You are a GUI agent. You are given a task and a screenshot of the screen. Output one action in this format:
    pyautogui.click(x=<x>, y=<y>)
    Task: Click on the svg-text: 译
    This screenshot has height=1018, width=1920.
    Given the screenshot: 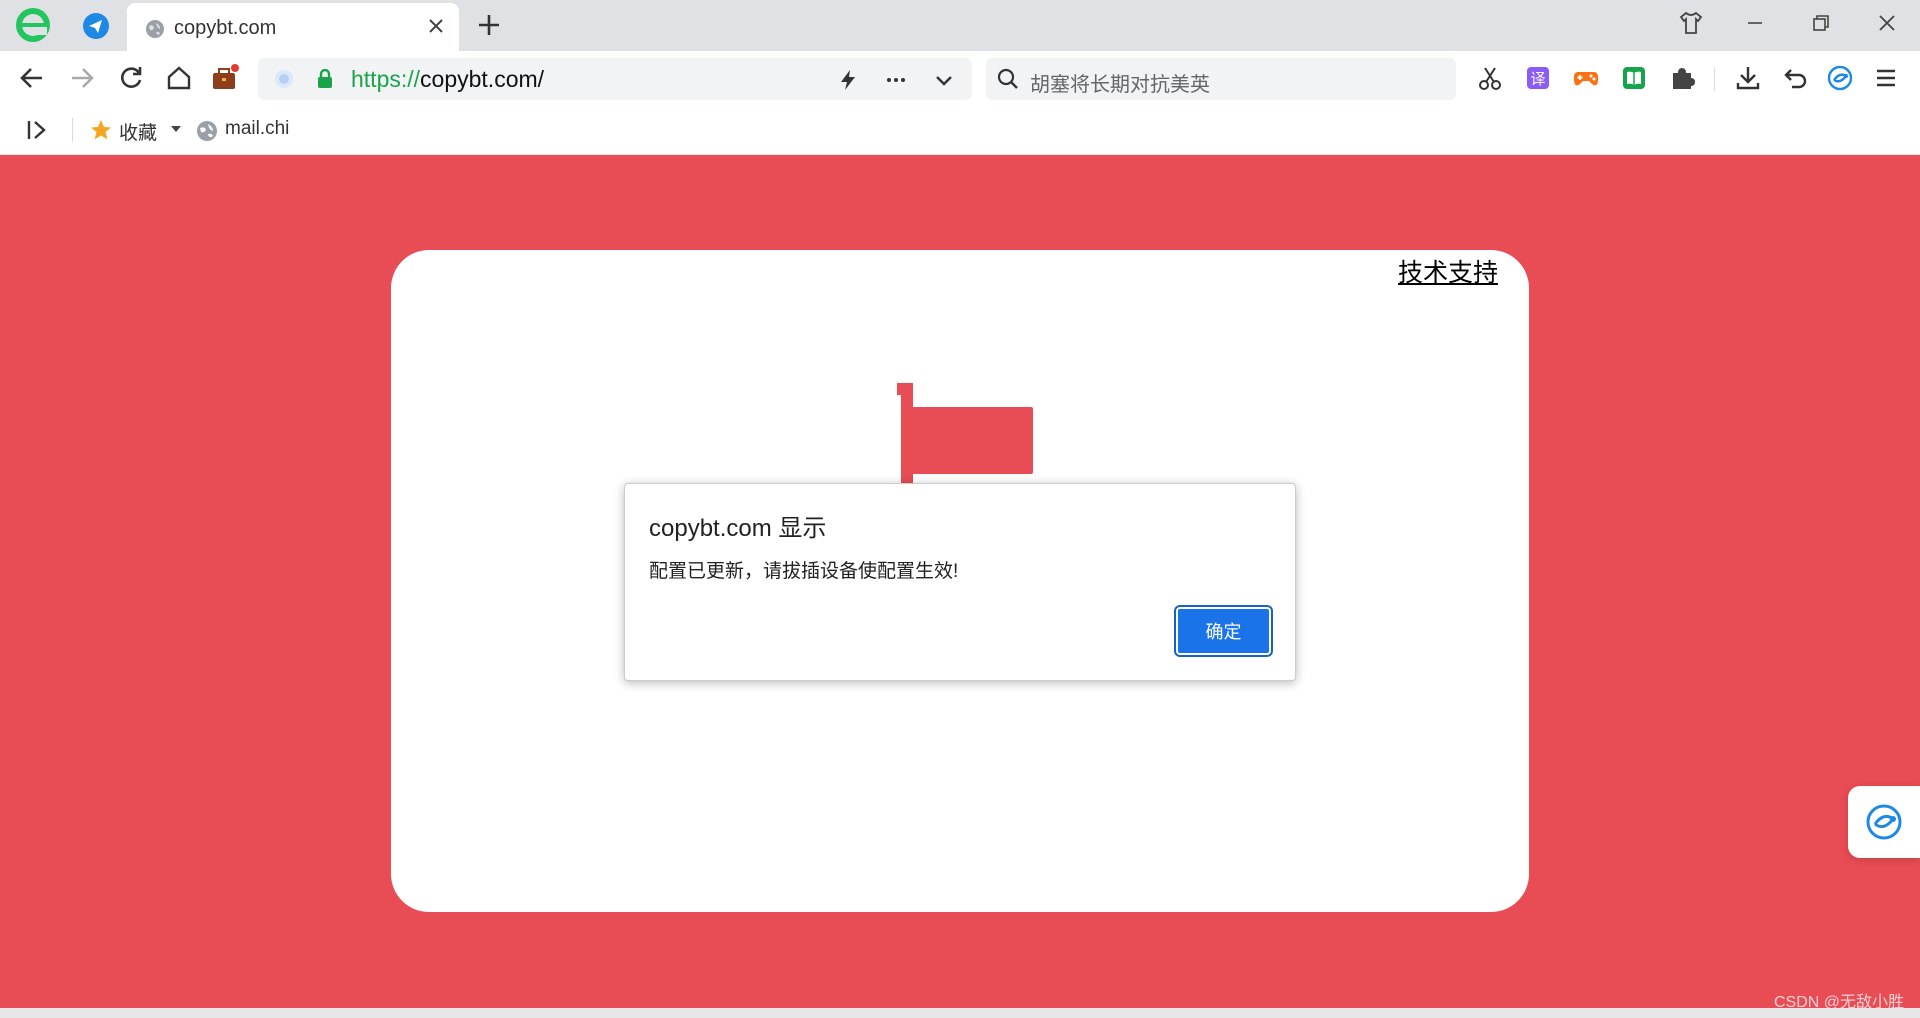 What is the action you would take?
    pyautogui.click(x=1537, y=79)
    